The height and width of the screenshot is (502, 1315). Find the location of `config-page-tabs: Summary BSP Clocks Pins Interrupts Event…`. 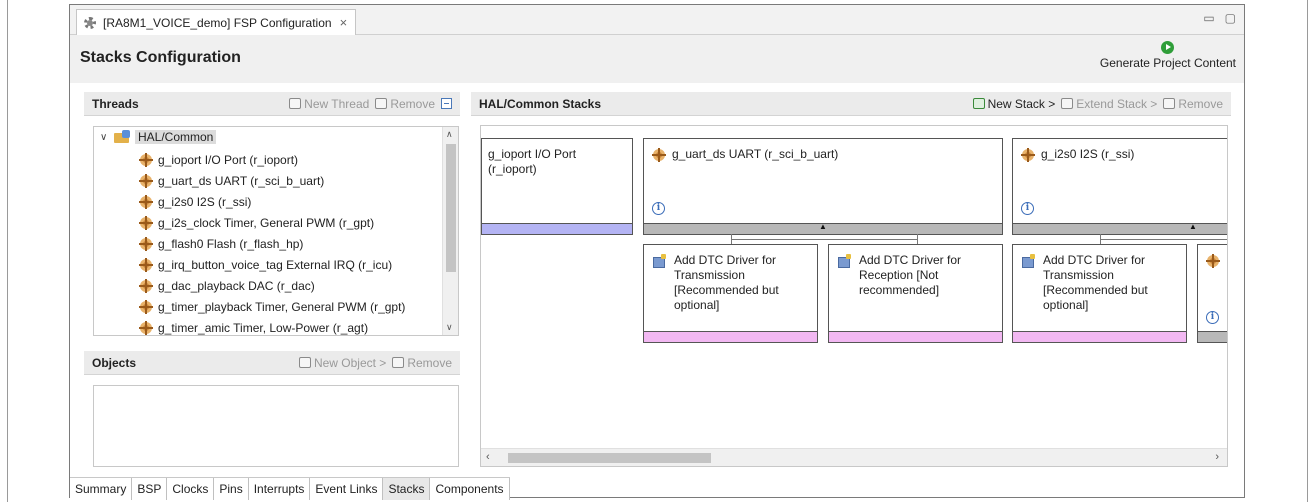

config-page-tabs: Summary BSP Clocks Pins Interrupts Event… is located at coordinates (290, 488).